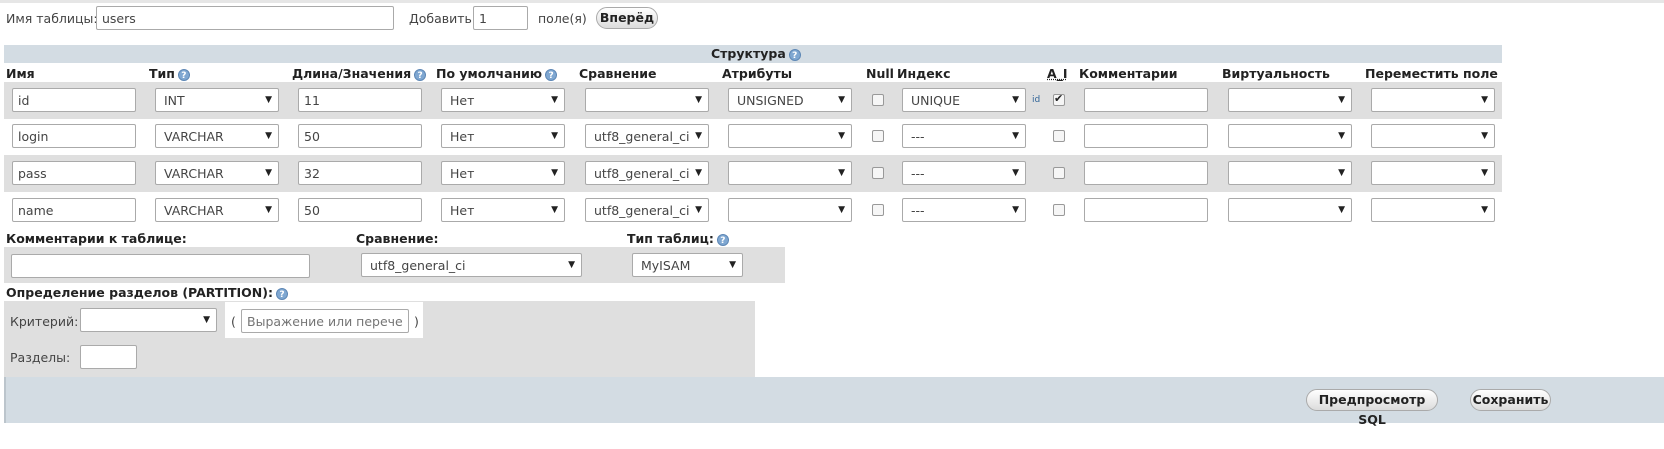 The height and width of the screenshot is (449, 1664). Describe the element at coordinates (44, 321) in the screenshot. I see `criterion-label: Критерий:` at that location.